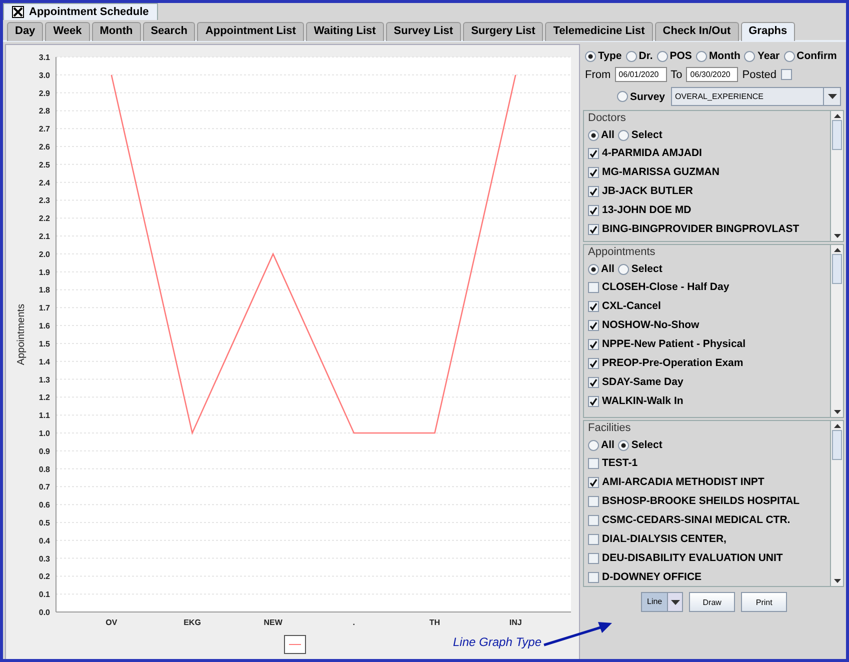 This screenshot has height=662, width=849. Describe the element at coordinates (622, 252) in the screenshot. I see `list-title: Appointments` at that location.